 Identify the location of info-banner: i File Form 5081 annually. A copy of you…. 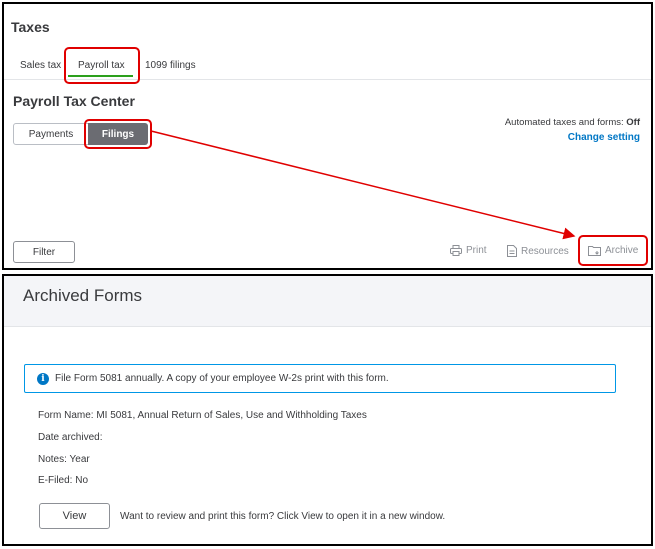
(320, 378).